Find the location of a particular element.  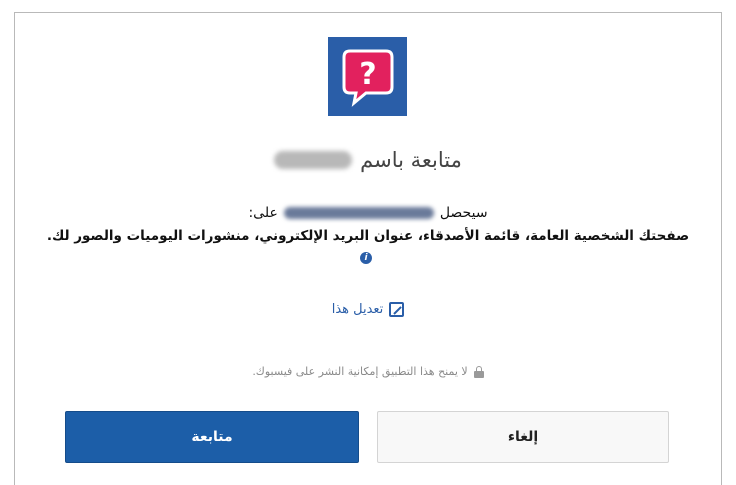

app-logo: ? is located at coordinates (367, 76).